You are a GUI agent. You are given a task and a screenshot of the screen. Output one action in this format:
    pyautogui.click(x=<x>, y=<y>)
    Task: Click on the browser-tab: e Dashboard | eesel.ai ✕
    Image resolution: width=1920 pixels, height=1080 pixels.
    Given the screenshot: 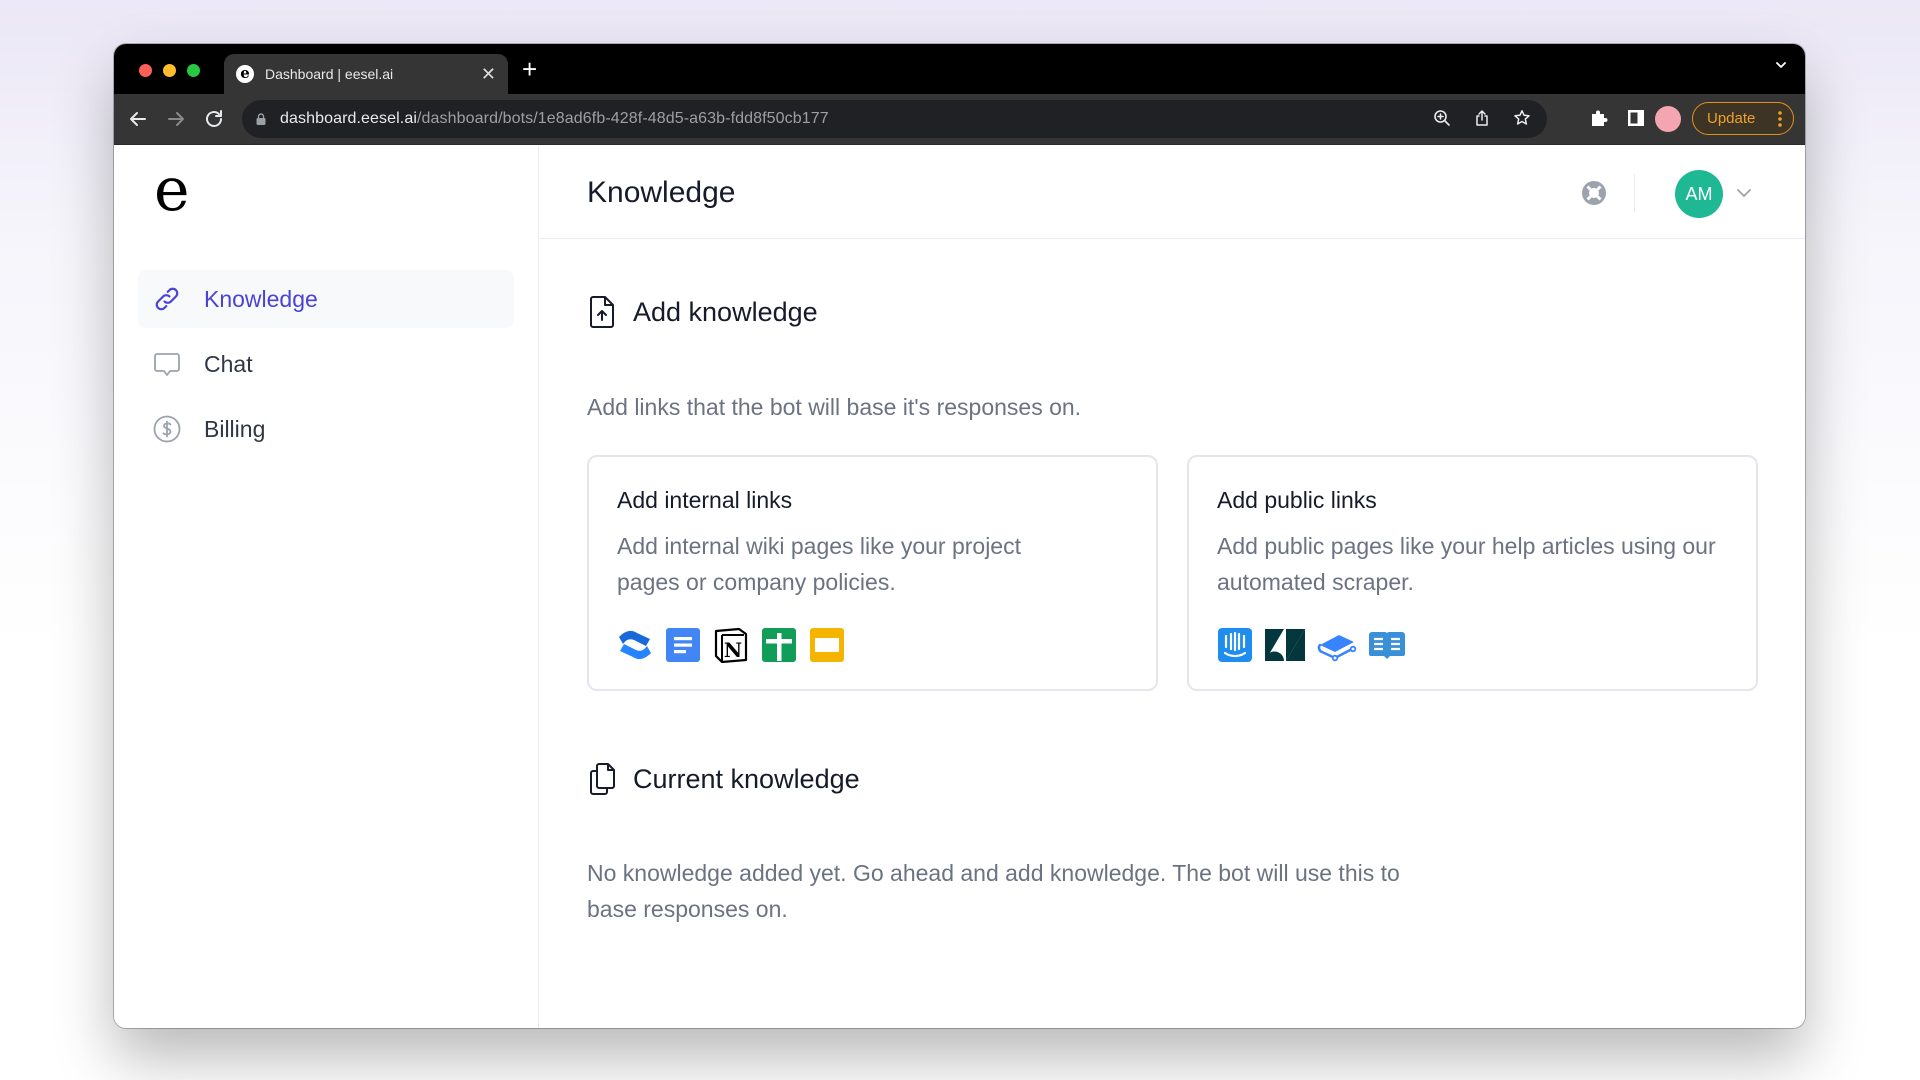 What is the action you would take?
    pyautogui.click(x=366, y=74)
    